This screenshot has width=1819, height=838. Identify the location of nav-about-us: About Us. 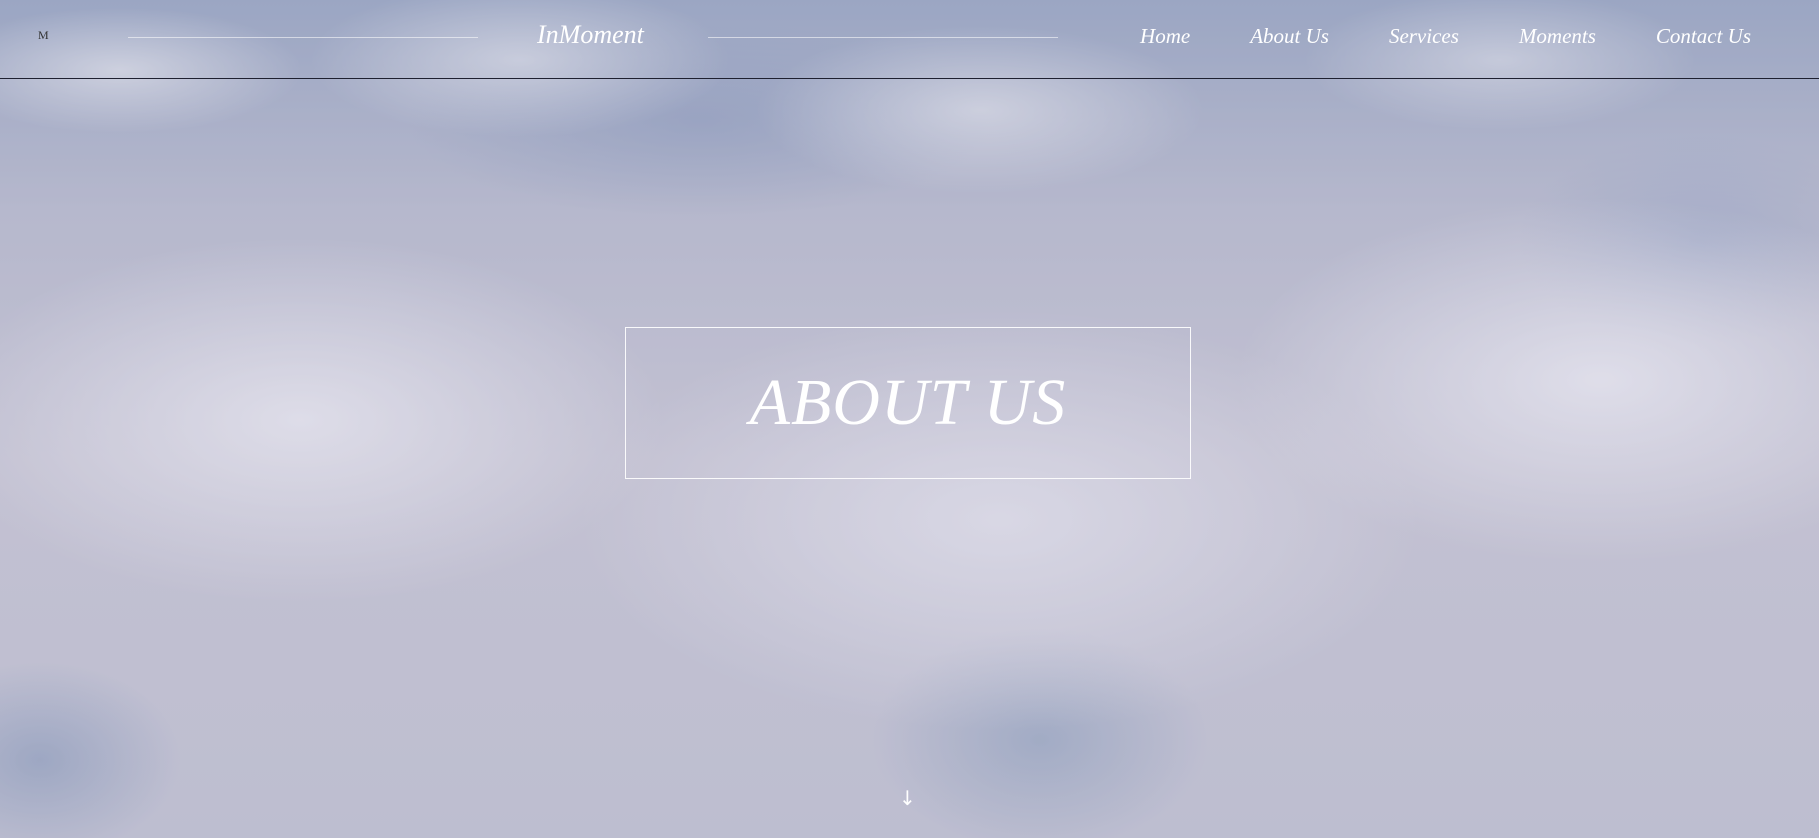
(1289, 36).